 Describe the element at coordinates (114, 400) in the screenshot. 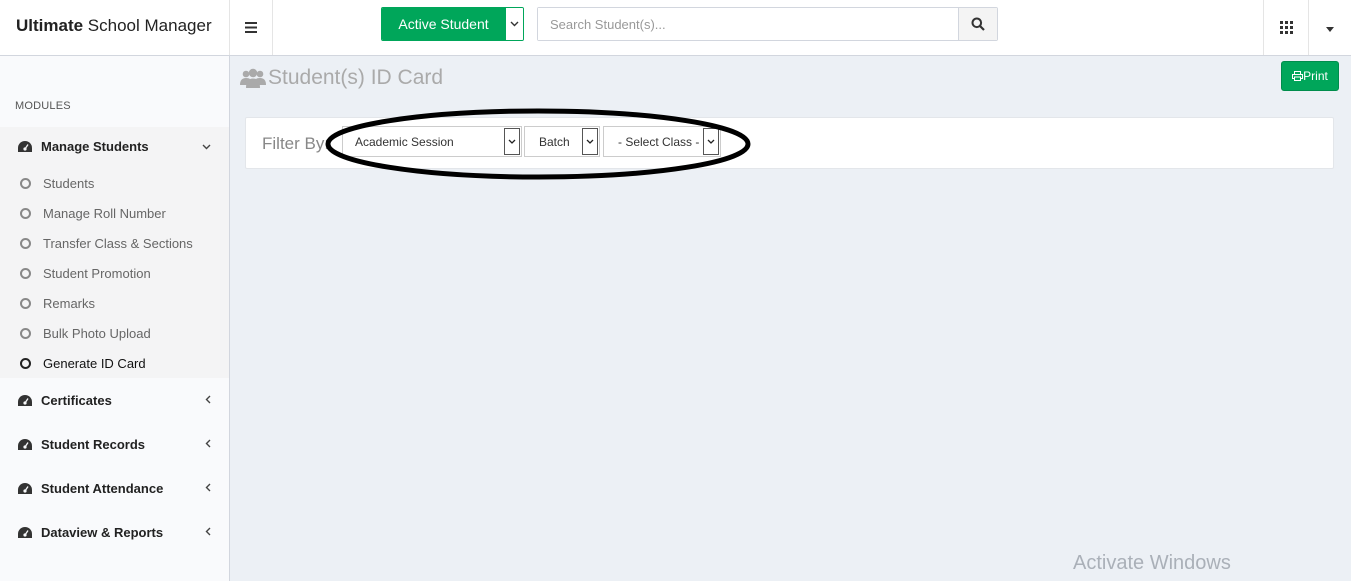

I see `sidebar-item-certificates: Certificates` at that location.